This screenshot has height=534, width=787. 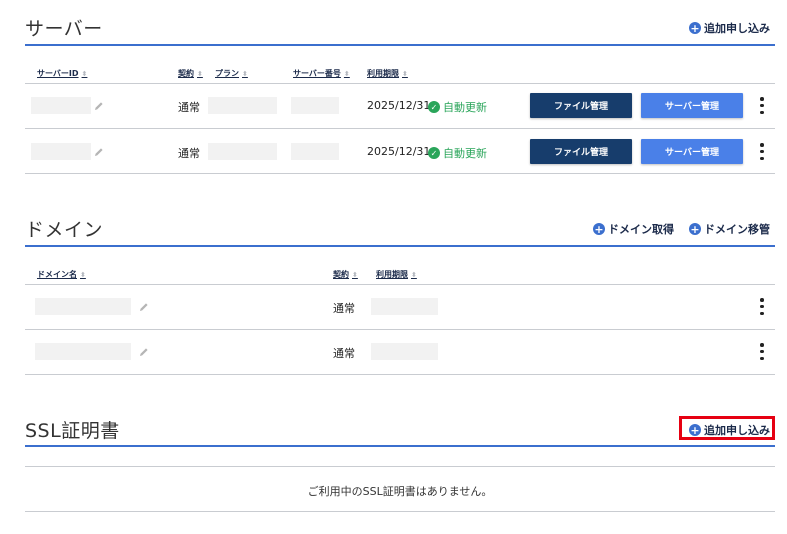 What do you see at coordinates (641, 229) in the screenshot?
I see `domain-acquire-label: ドメイン取得` at bounding box center [641, 229].